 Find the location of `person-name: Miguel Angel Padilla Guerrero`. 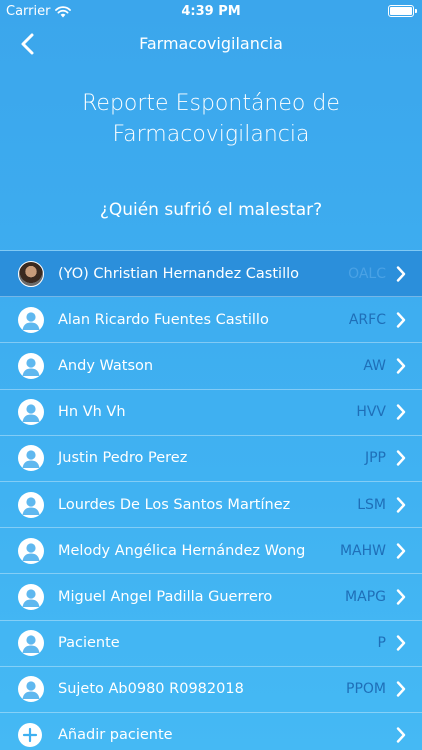

person-name: Miguel Angel Padilla Guerrero is located at coordinates (165, 596).